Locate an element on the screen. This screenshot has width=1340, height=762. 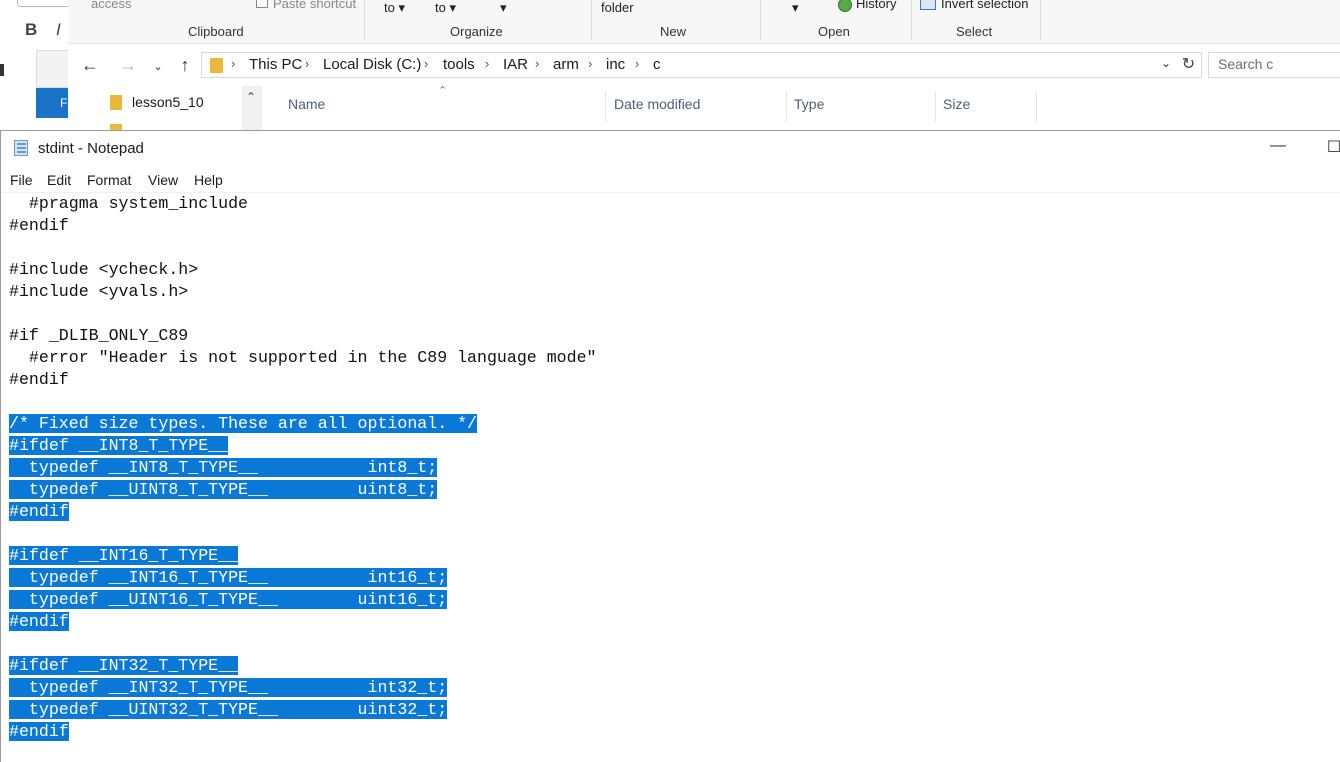
minimize-button: — is located at coordinates (1278, 146).